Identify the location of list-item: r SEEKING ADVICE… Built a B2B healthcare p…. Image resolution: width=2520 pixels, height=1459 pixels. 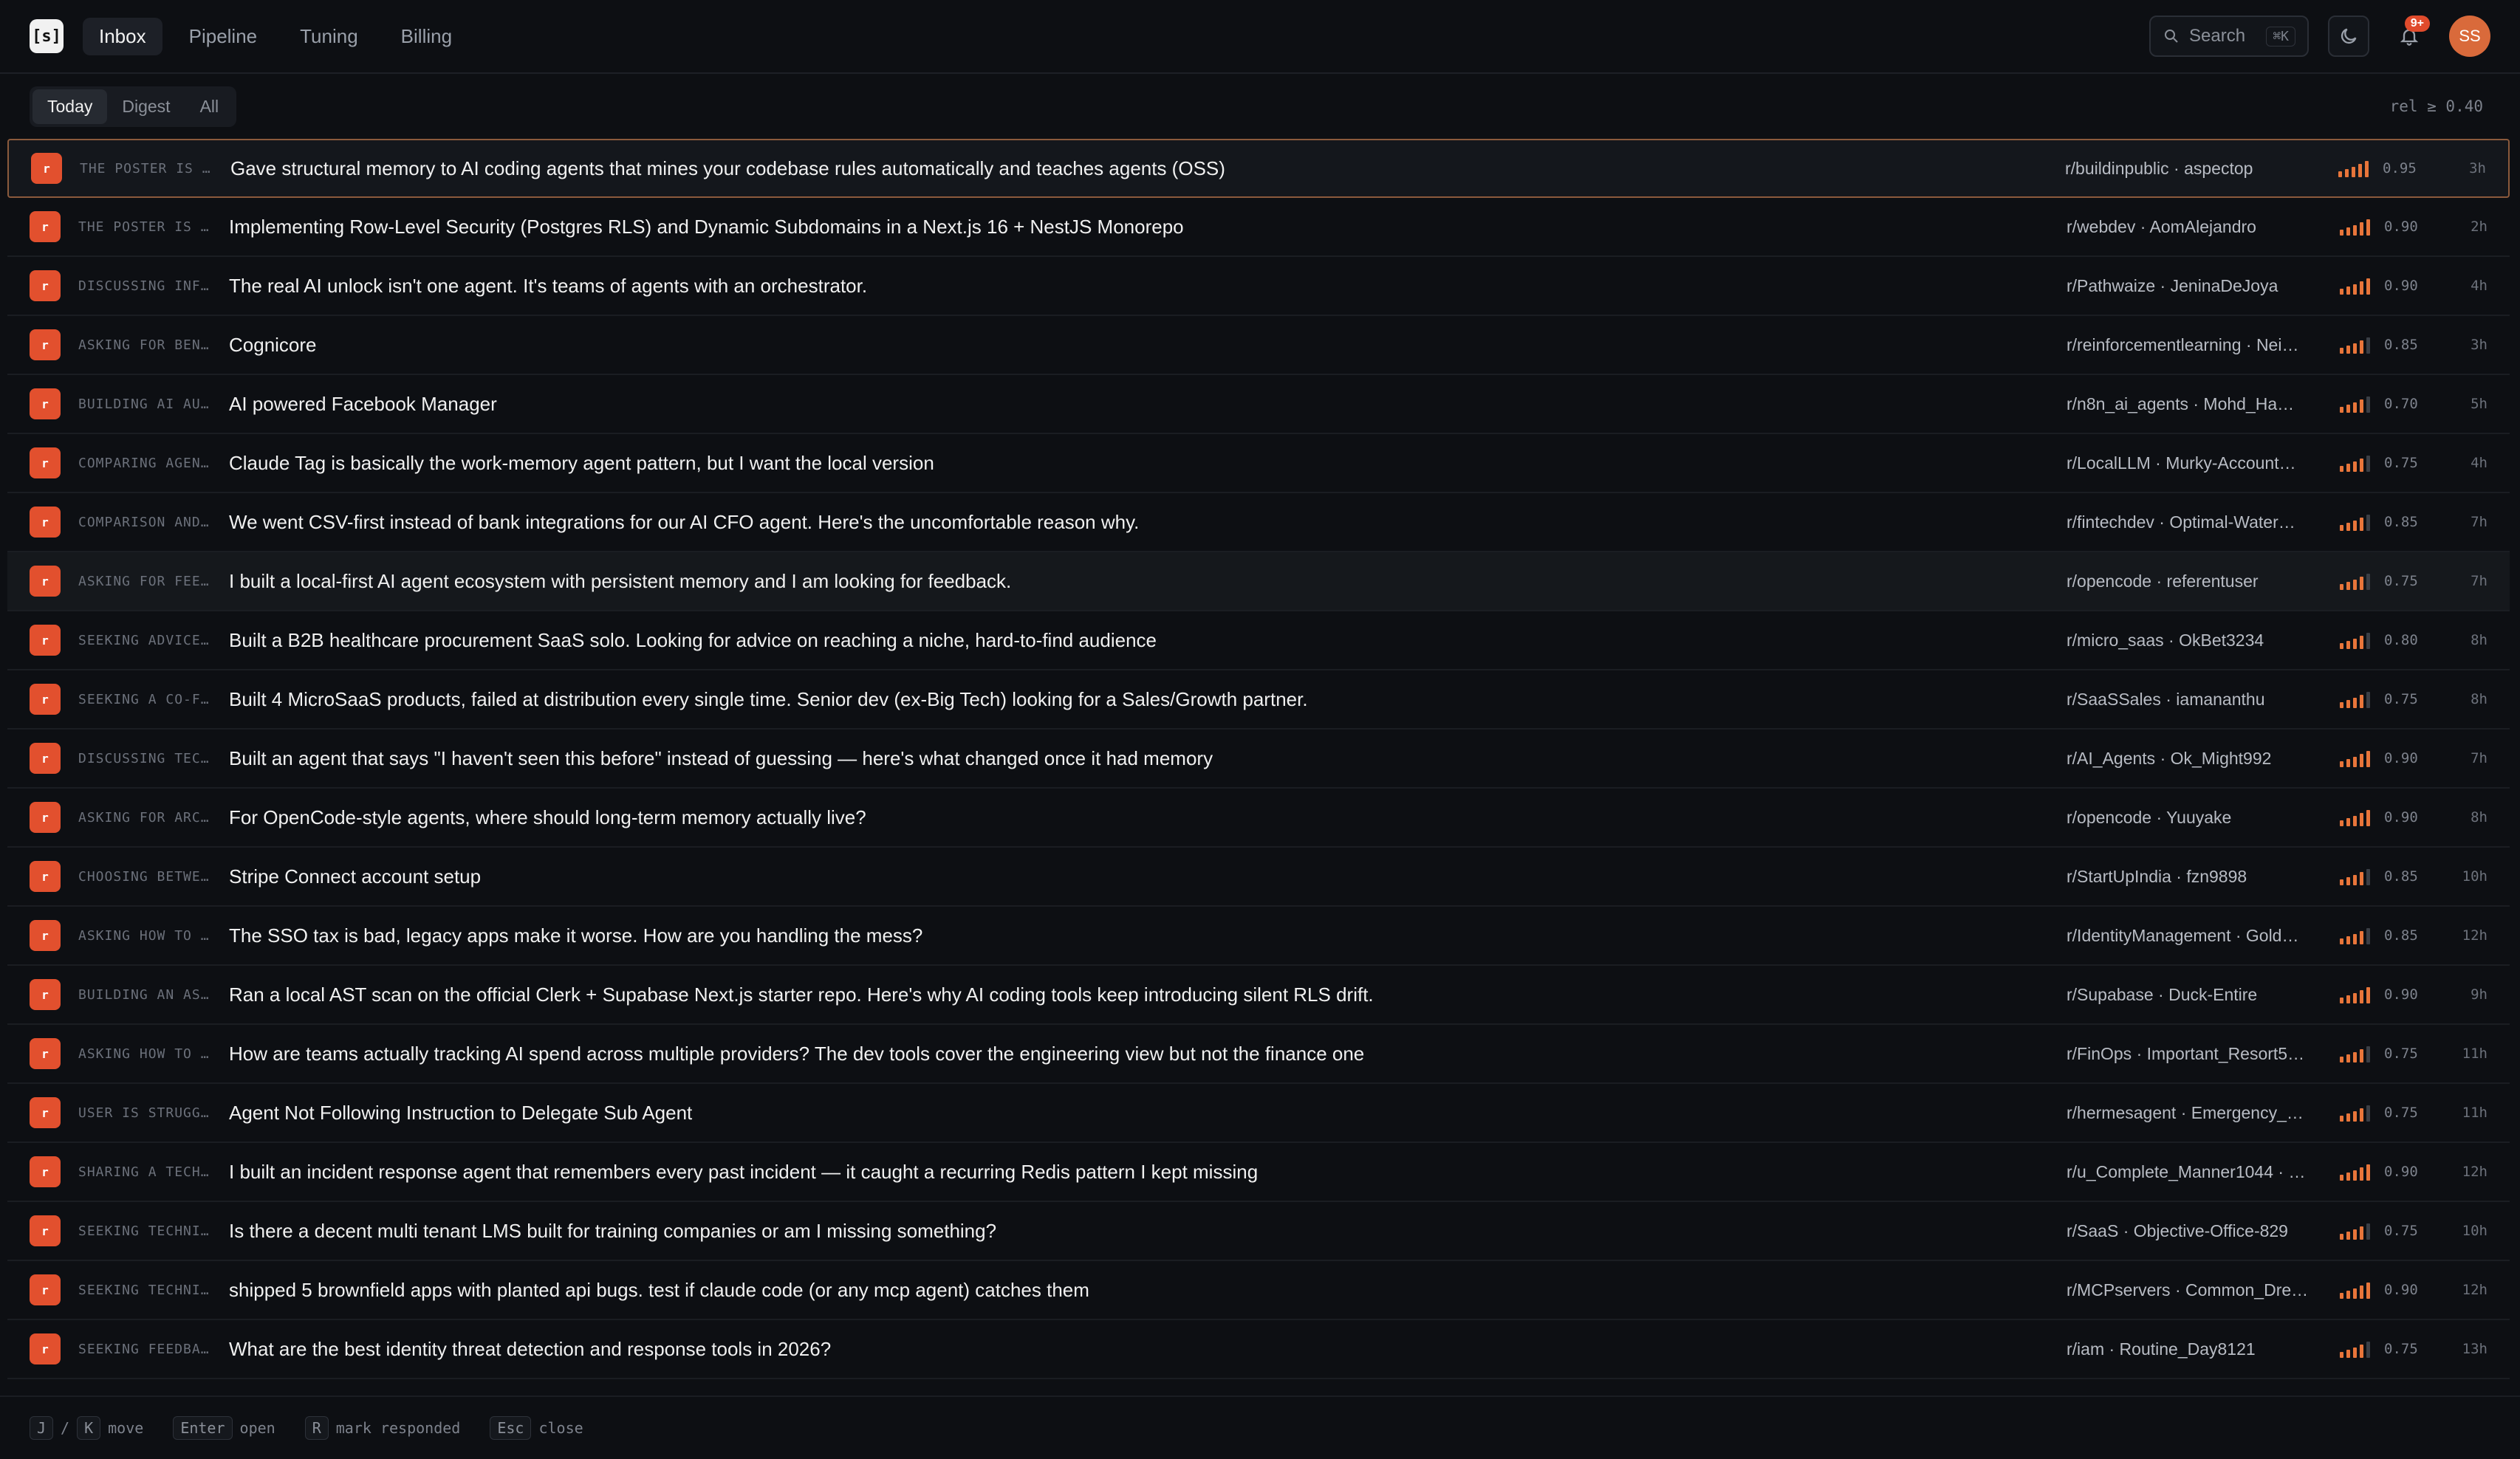
(1258, 640).